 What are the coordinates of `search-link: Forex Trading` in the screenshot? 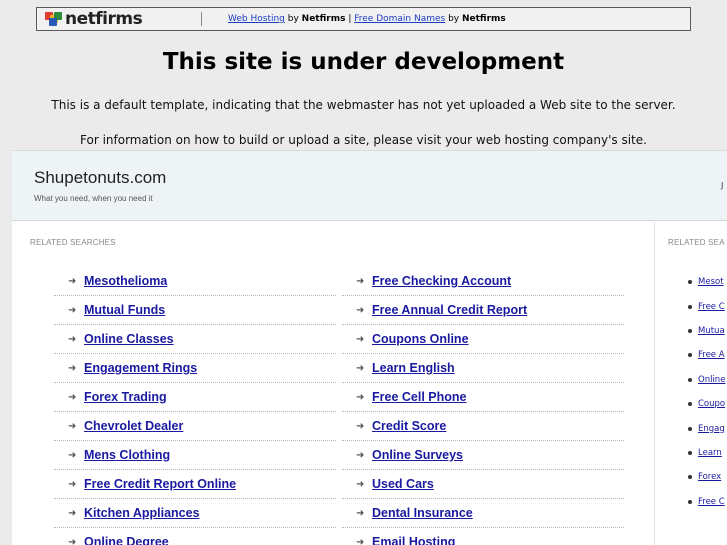 It's located at (125, 397).